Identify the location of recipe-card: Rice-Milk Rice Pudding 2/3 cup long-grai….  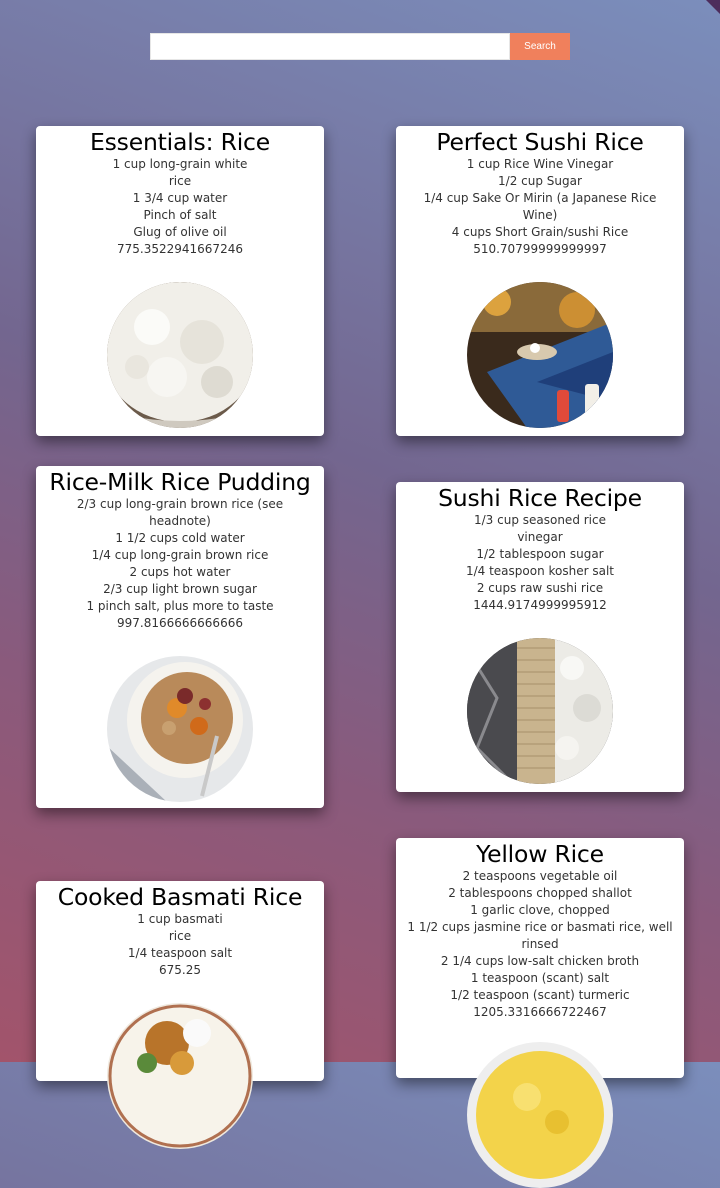
(180, 637).